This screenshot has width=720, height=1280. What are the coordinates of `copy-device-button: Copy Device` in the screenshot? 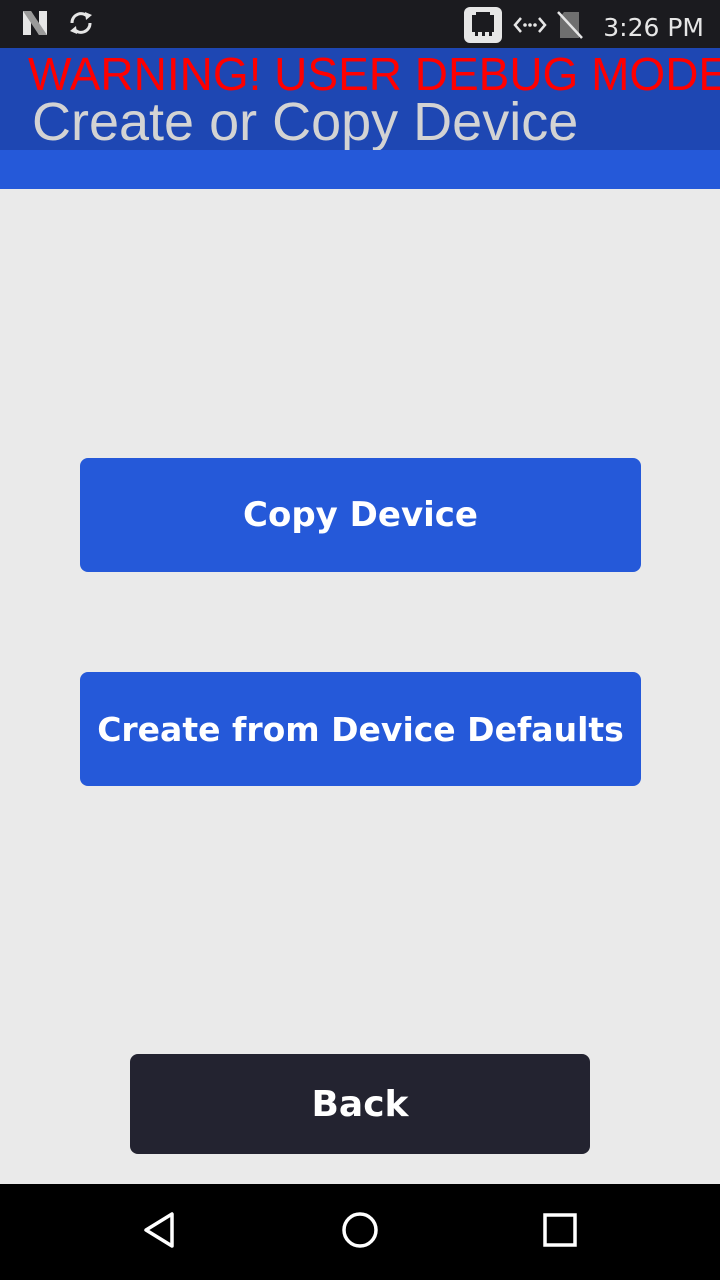 It's located at (360, 515).